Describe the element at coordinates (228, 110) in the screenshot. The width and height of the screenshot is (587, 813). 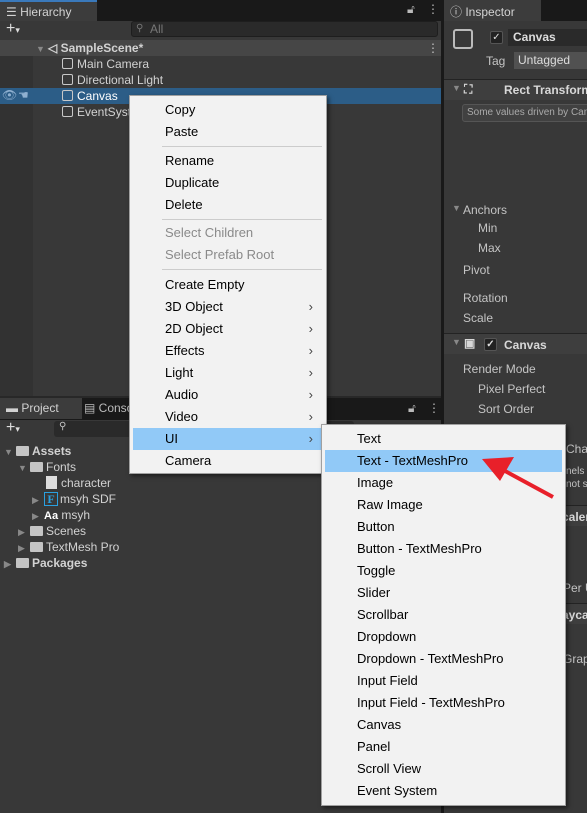
I see `menu-copy: Copy` at that location.